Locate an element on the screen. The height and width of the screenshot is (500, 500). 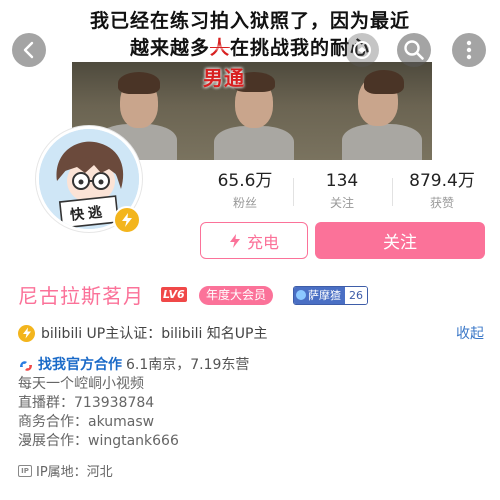
more-vertical-icon is located at coordinates (469, 50).